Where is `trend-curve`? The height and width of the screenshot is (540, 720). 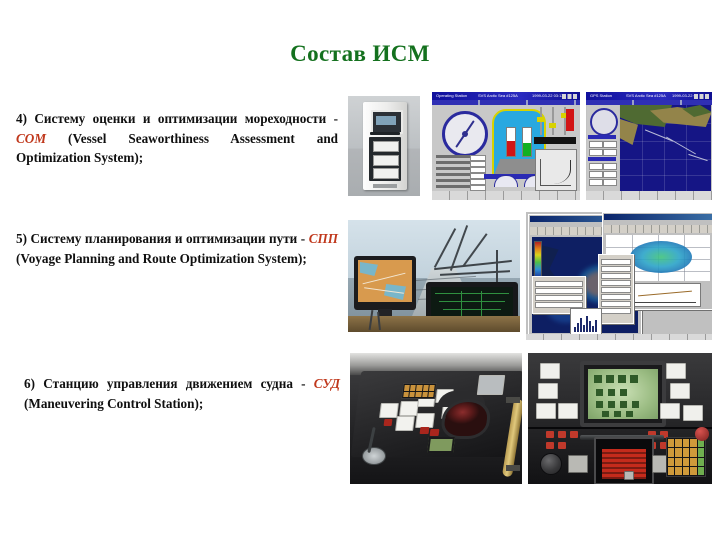
trend-curve is located at coordinates (556, 172).